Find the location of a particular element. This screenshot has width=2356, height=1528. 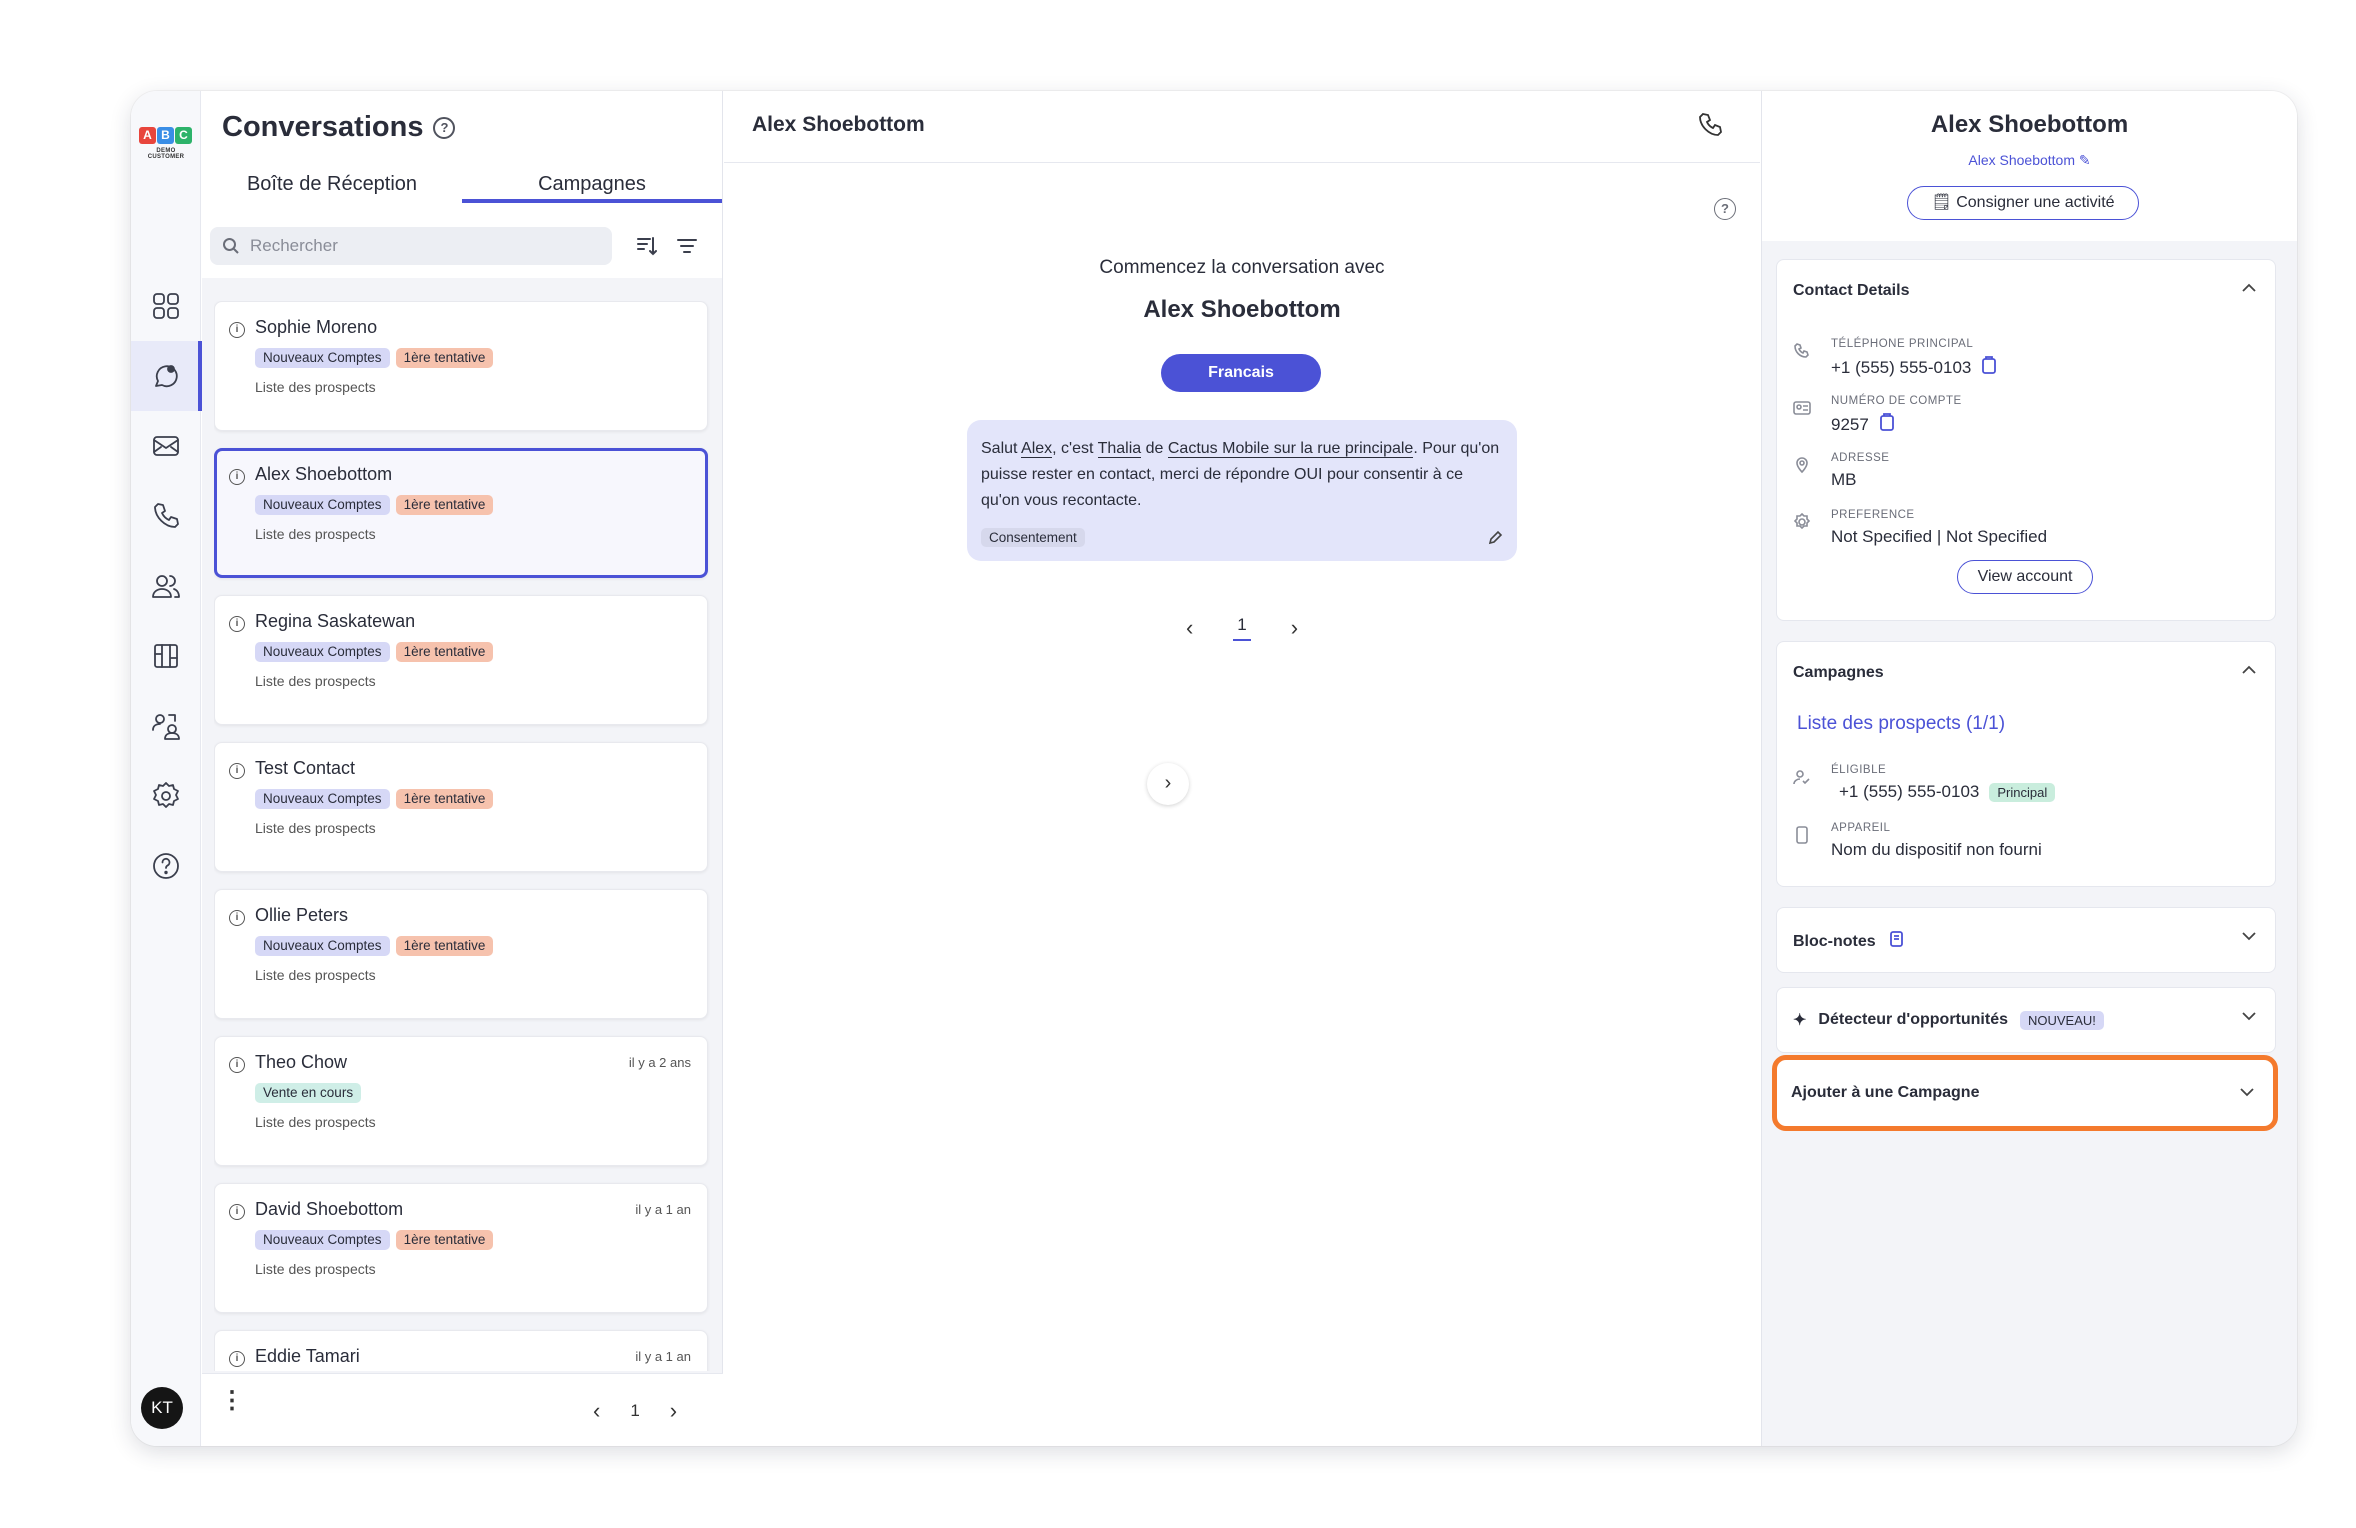

field-value: 9257 is located at coordinates (1863, 424).